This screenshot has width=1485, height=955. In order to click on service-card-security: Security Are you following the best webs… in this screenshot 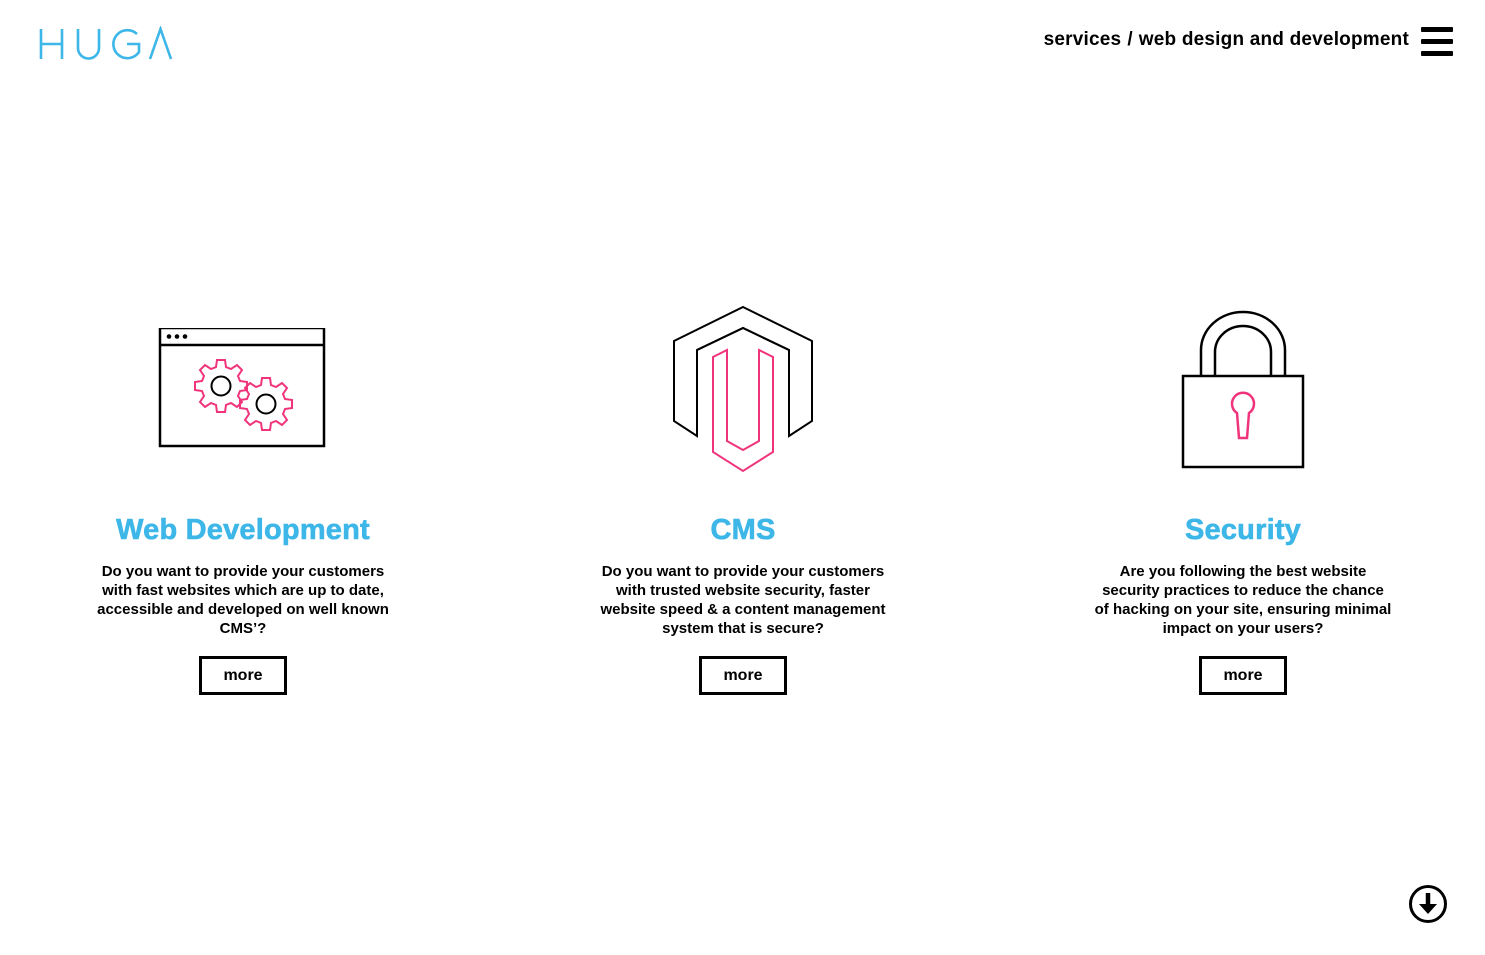, I will do `click(1243, 497)`.